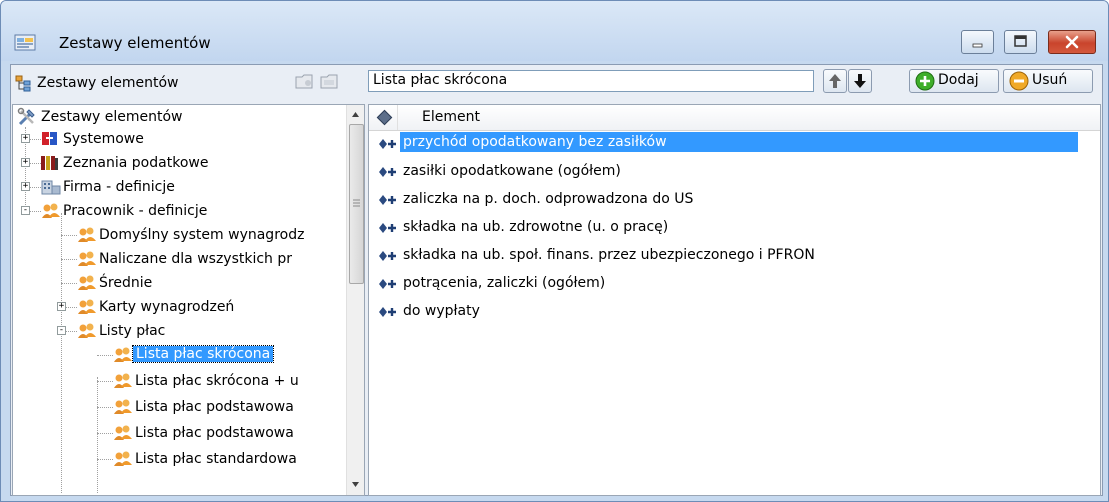  What do you see at coordinates (119, 187) in the screenshot?
I see `tree-item-label: Firma - definicje` at bounding box center [119, 187].